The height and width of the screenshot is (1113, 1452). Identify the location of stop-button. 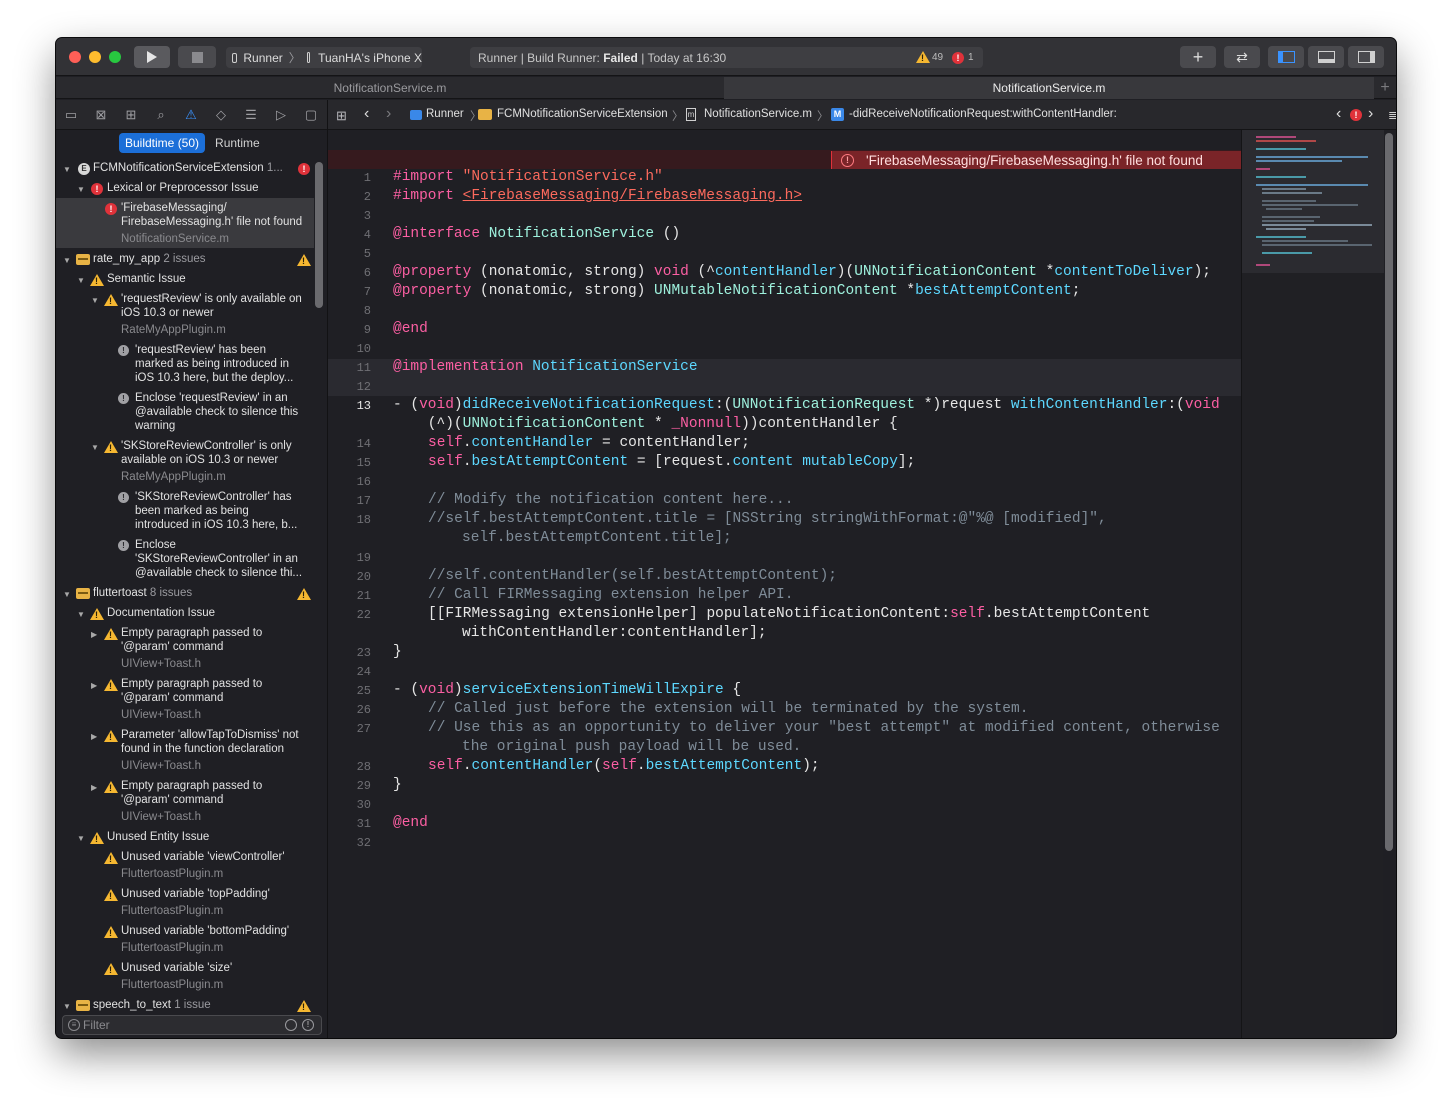
(197, 57).